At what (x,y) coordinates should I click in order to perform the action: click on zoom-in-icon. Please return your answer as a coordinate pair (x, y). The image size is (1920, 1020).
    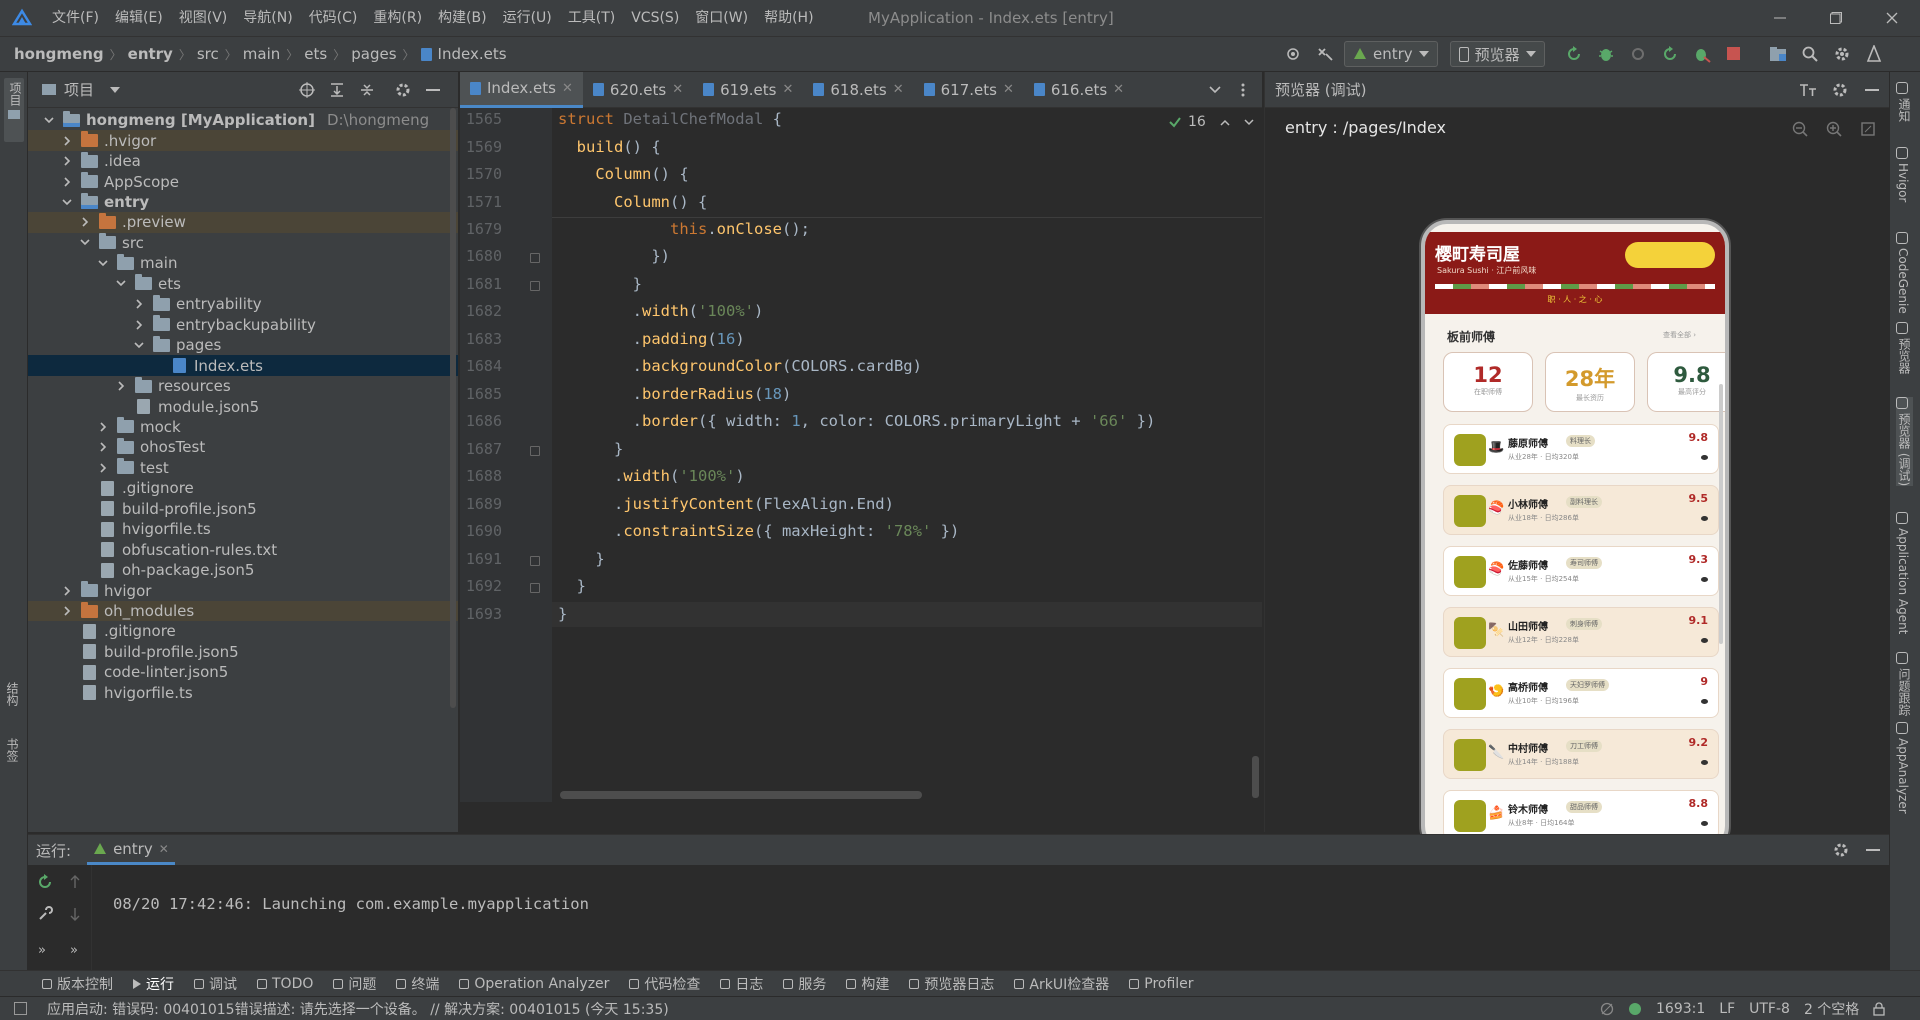
    Looking at the image, I should click on (1834, 129).